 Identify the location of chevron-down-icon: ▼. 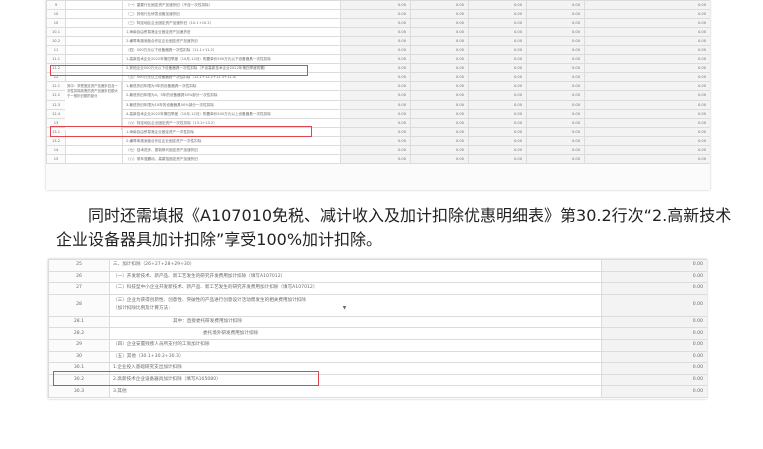
(345, 308).